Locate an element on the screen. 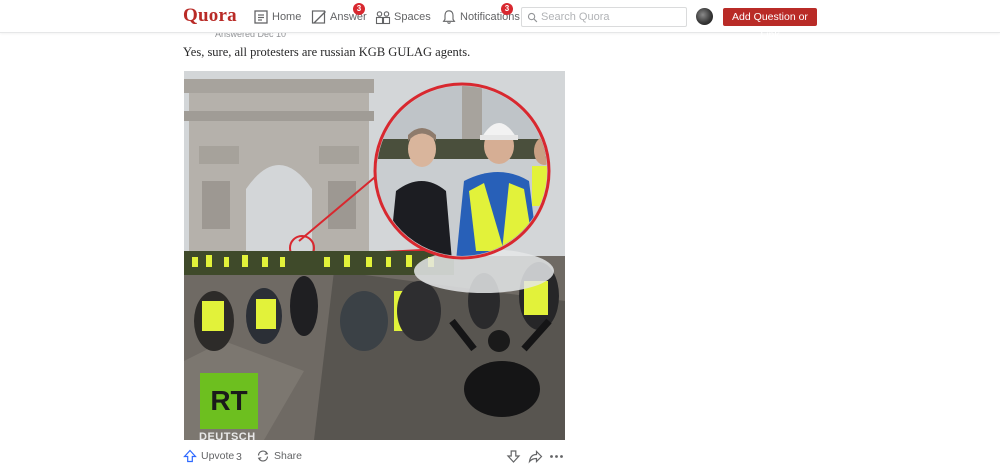 The width and height of the screenshot is (1000, 471). upvote-button: Upvote is located at coordinates (208, 456).